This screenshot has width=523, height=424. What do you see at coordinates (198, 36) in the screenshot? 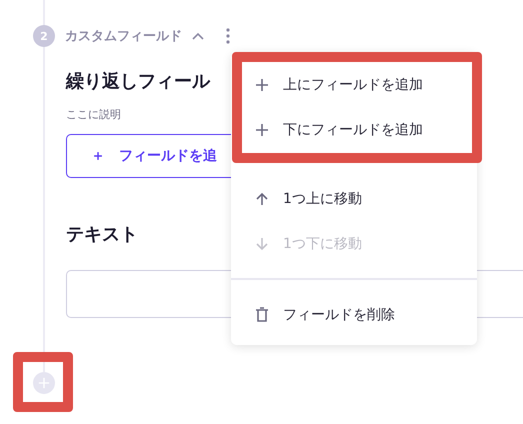
I see `chevron-up-icon` at bounding box center [198, 36].